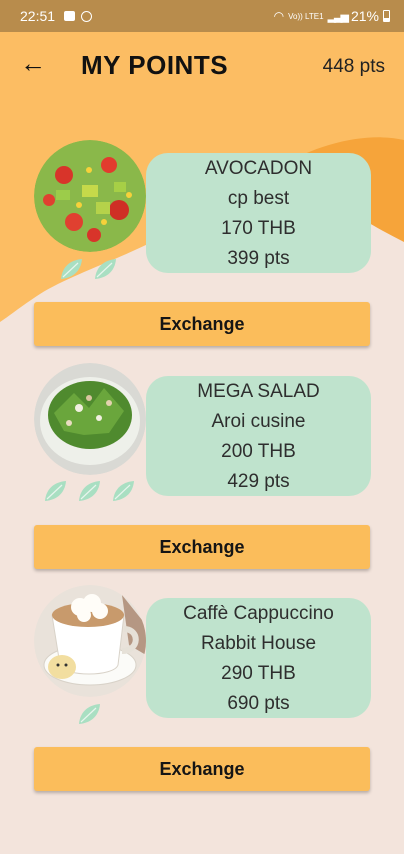 The image size is (404, 854). Describe the element at coordinates (86, 16) in the screenshot. I see `dnd-icon` at that location.